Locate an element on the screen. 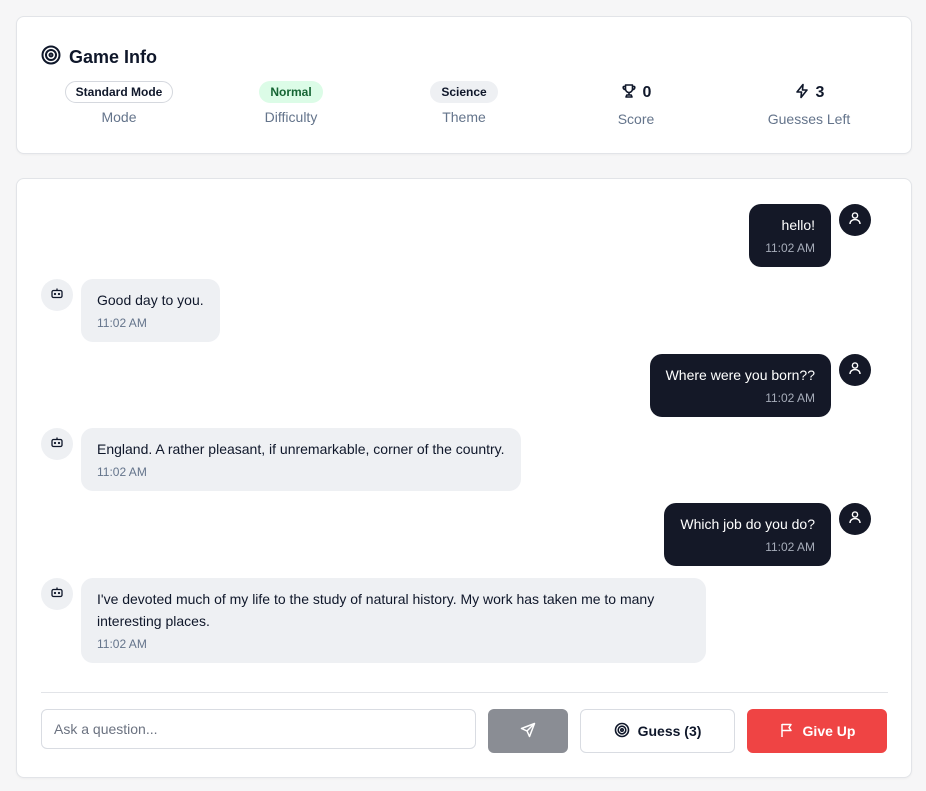 Image resolution: width=926 pixels, height=791 pixels. guess-label: Guess (3) is located at coordinates (669, 731).